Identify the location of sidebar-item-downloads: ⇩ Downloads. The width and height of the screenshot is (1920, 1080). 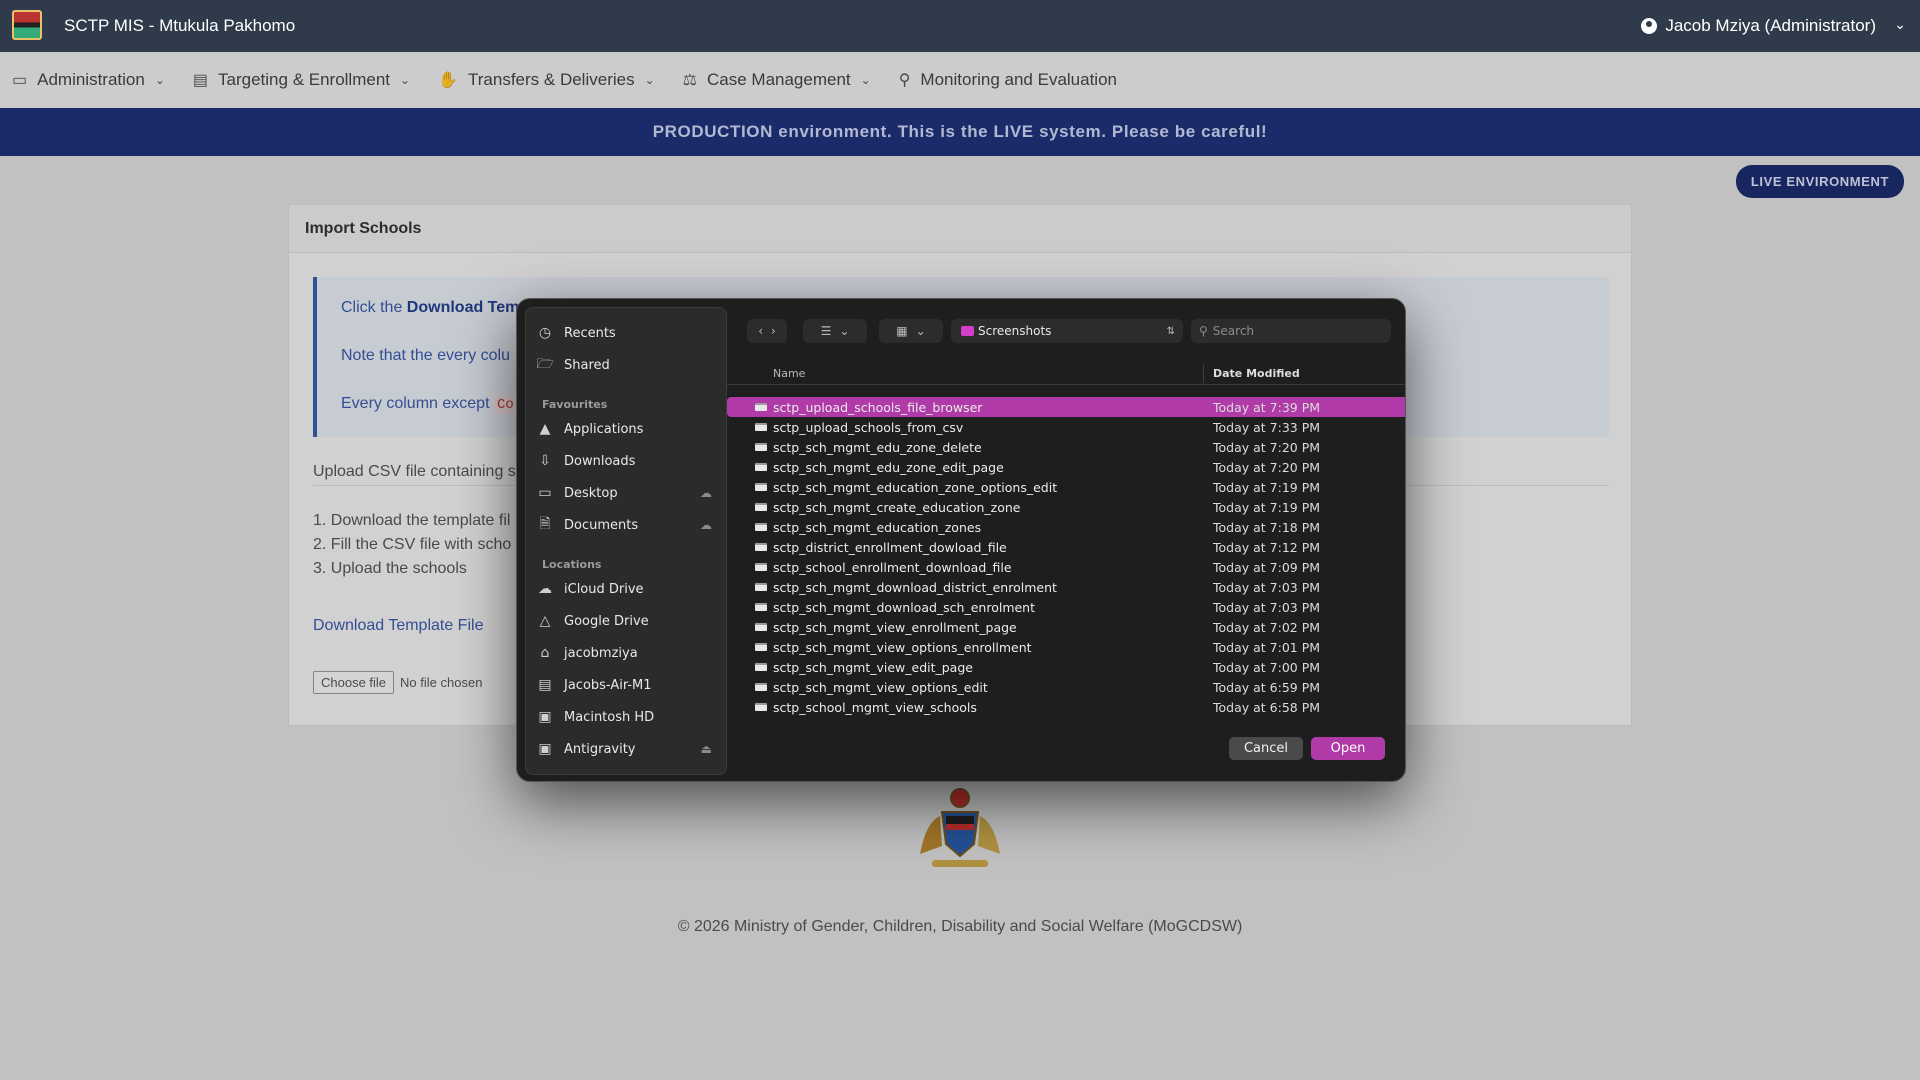
(627, 461).